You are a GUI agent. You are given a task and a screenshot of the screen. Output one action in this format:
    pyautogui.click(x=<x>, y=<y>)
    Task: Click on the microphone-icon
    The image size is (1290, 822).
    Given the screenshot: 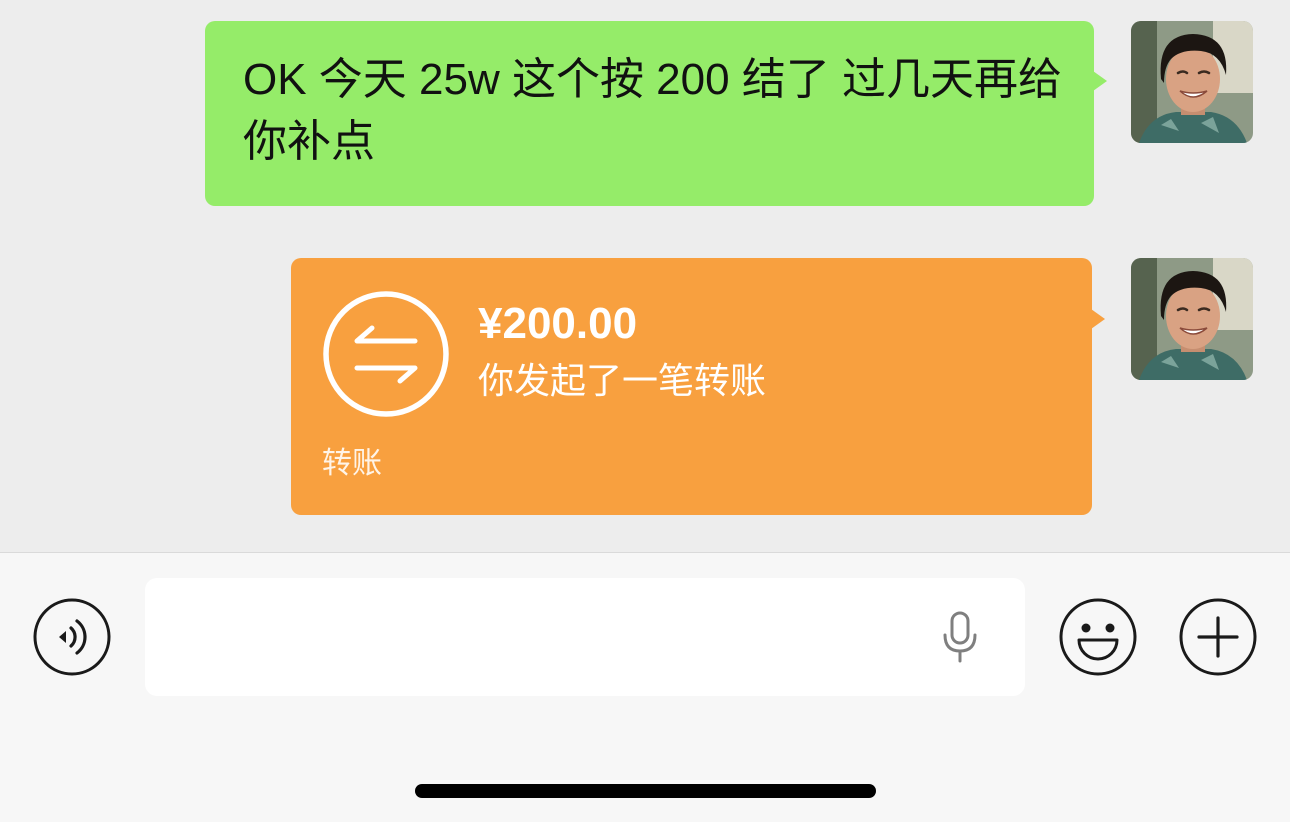 What is the action you would take?
    pyautogui.click(x=960, y=637)
    